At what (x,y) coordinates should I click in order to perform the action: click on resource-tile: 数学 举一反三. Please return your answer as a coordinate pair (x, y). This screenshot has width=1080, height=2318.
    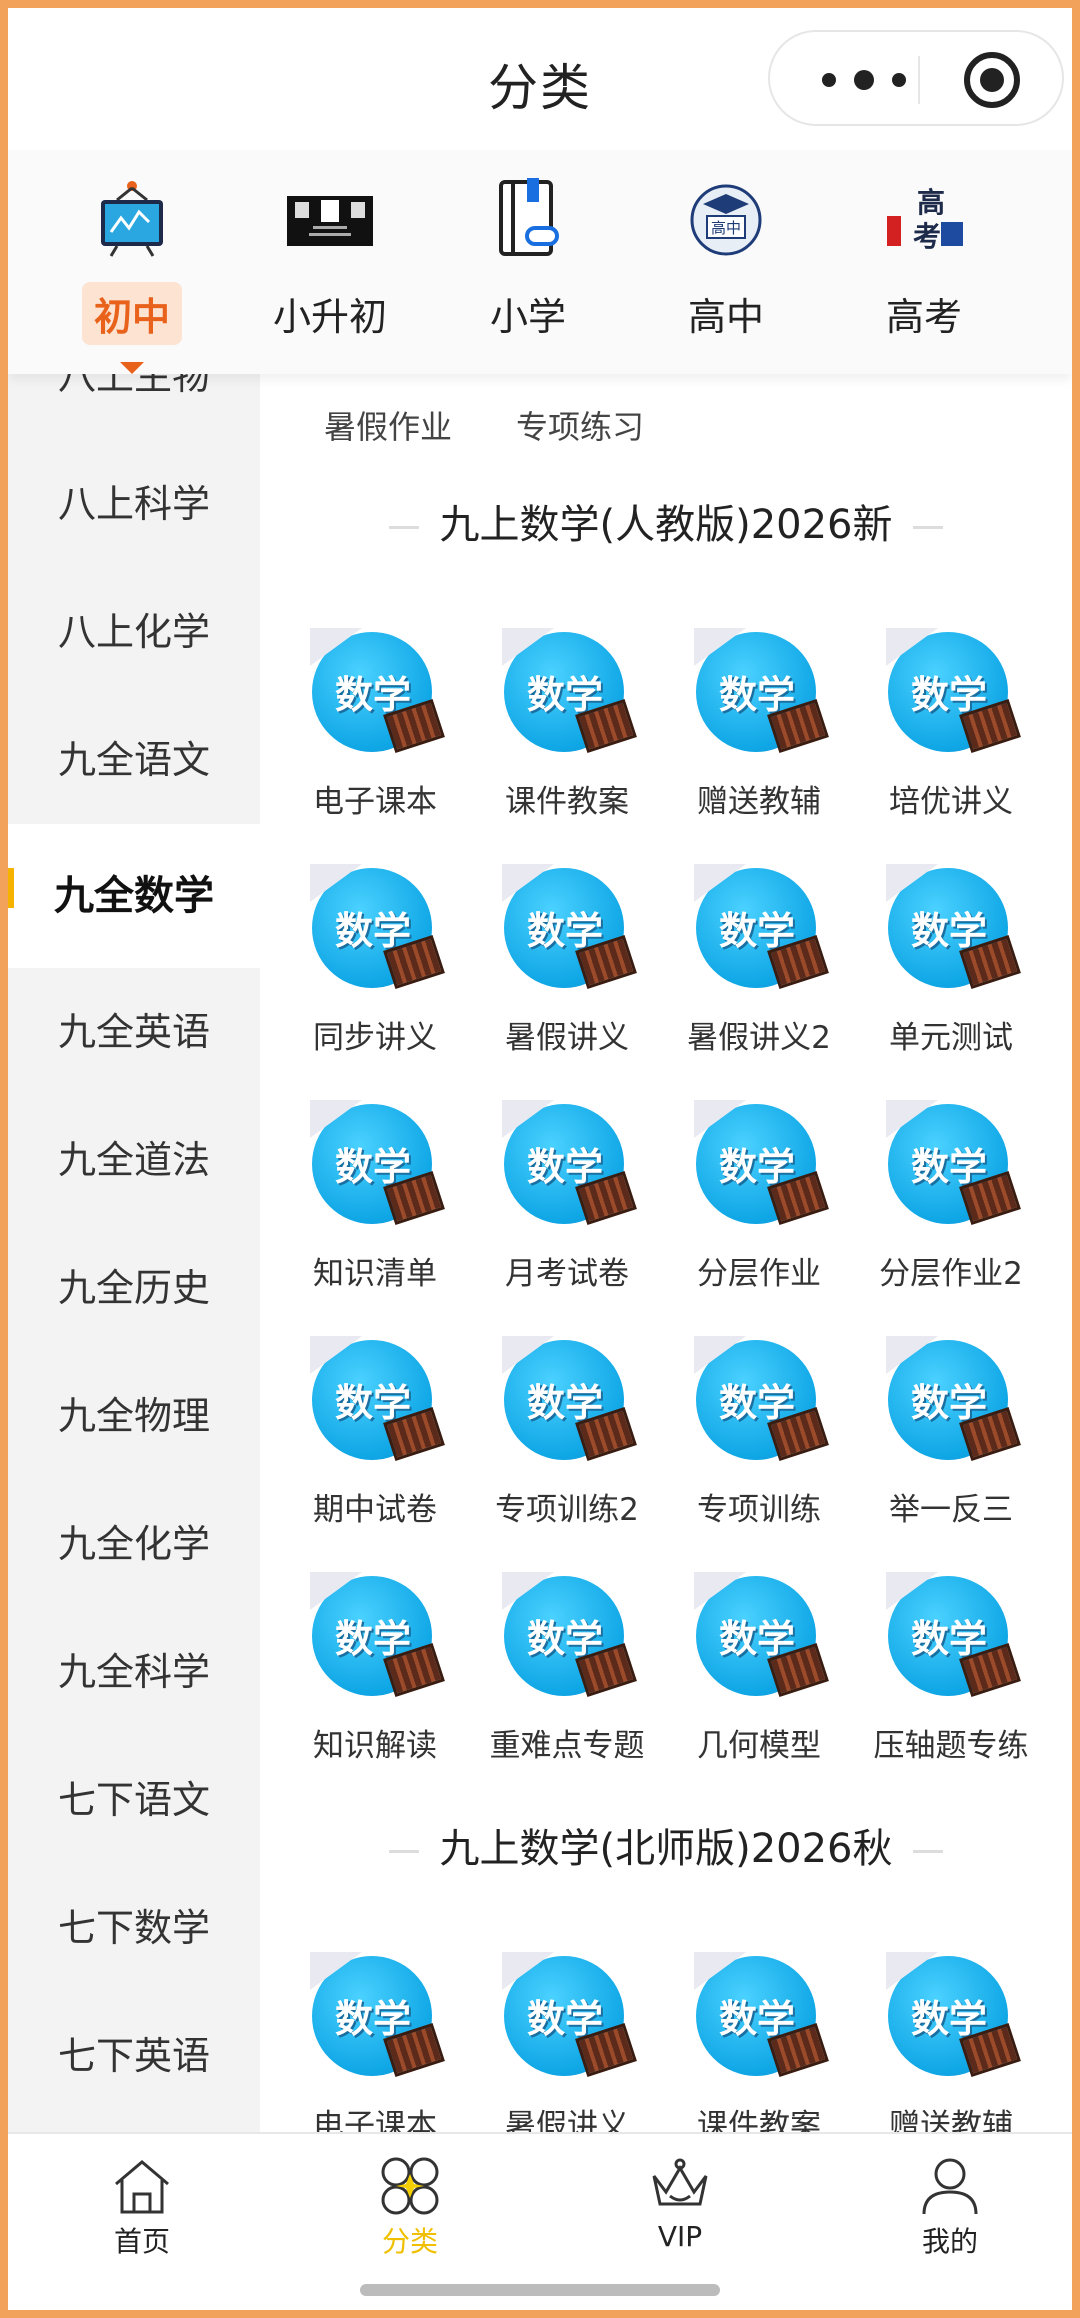
    Looking at the image, I should click on (951, 1434).